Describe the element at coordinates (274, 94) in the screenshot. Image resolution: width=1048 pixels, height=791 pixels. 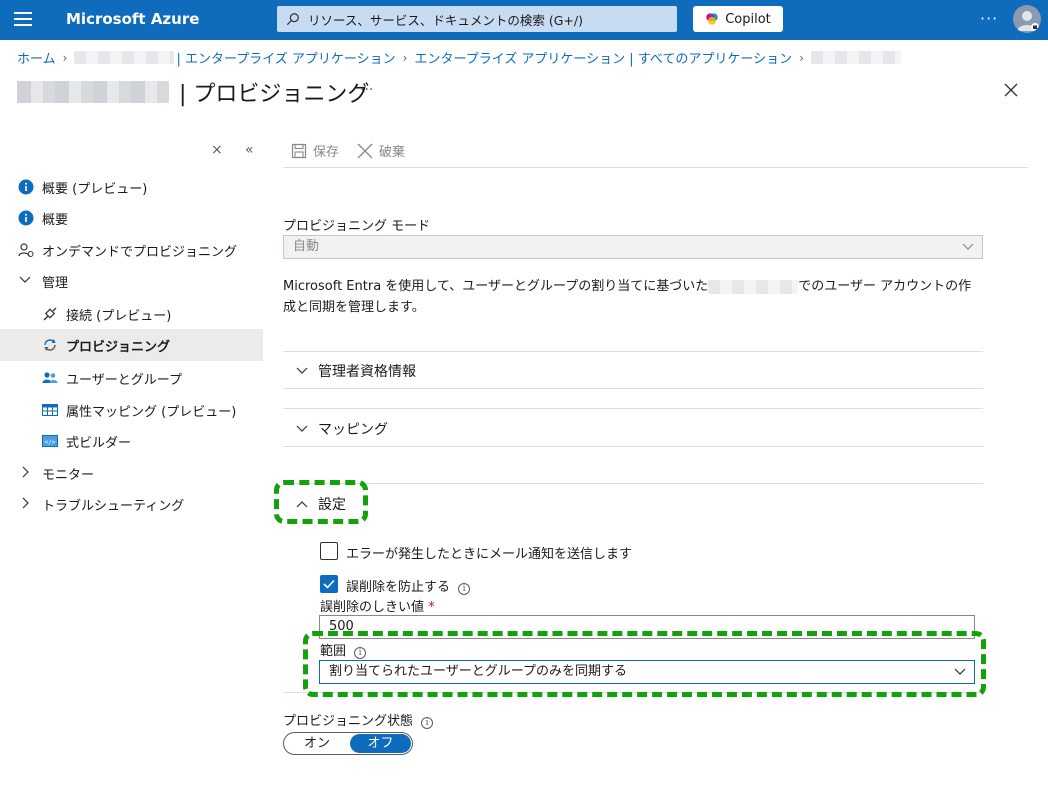
I see `page-title: | プロビジョニング` at that location.